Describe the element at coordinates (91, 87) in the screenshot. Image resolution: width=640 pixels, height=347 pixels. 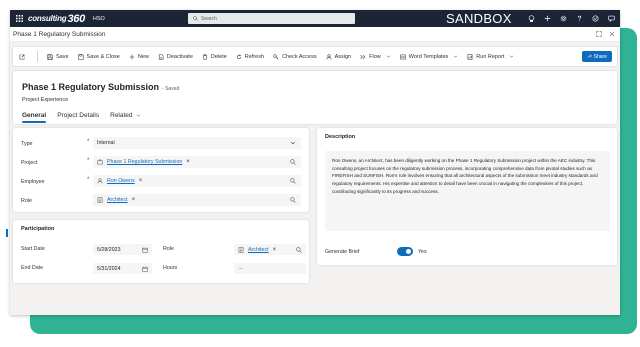
I see `record-title-text: Phase 1 Regulatory Submission` at that location.